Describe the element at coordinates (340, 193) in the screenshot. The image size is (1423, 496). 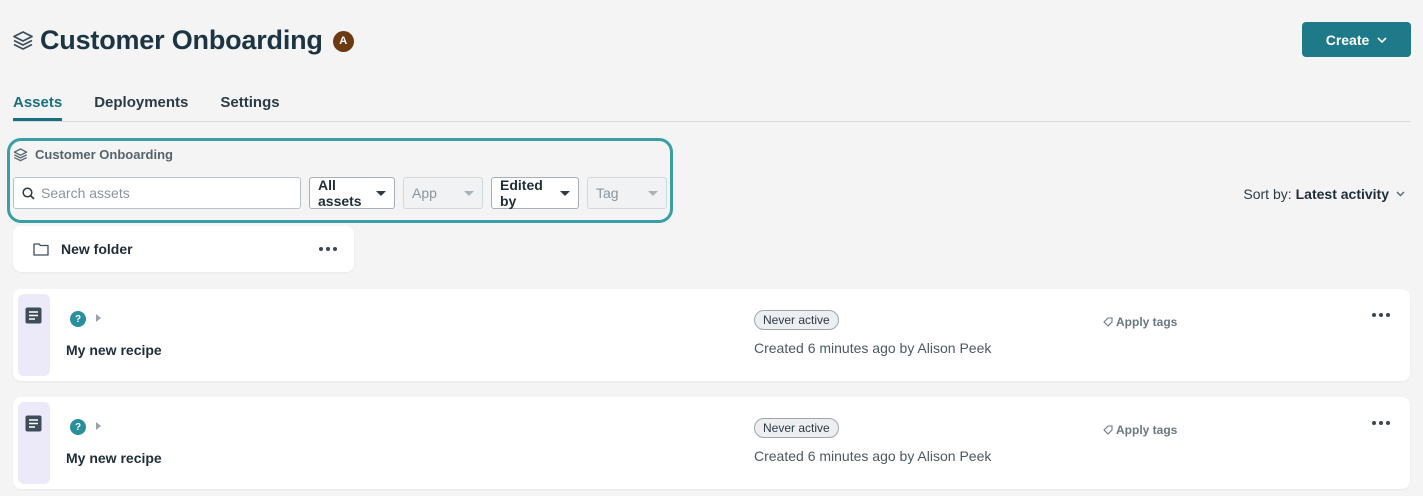
I see `assets-type-dropdown-label: All assets` at that location.